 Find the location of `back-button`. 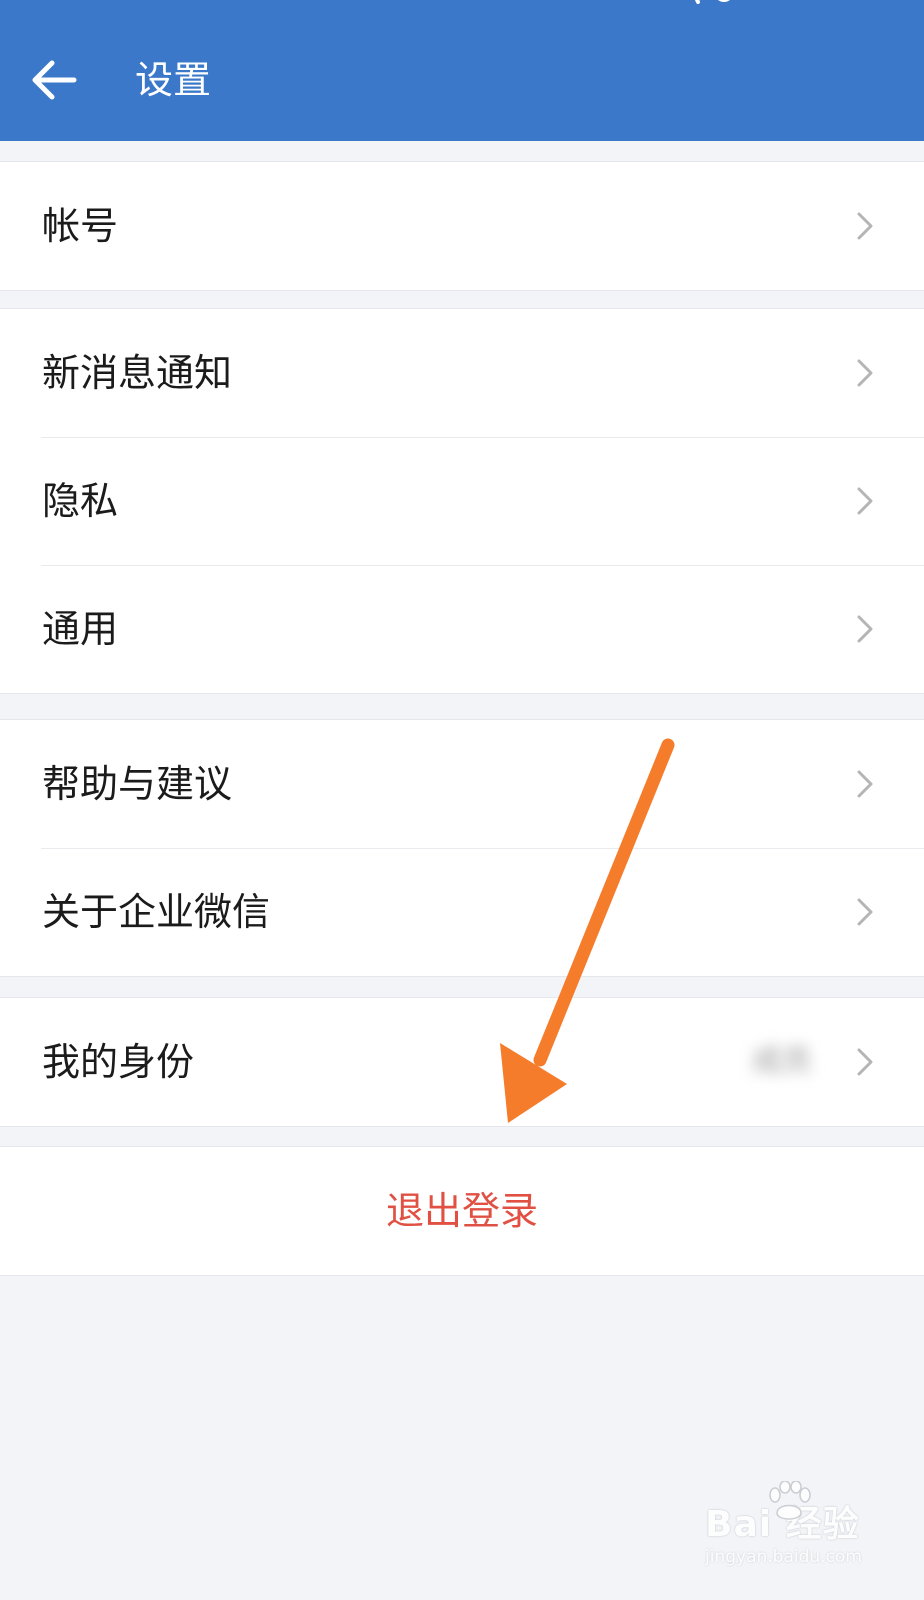

back-button is located at coordinates (57, 80).